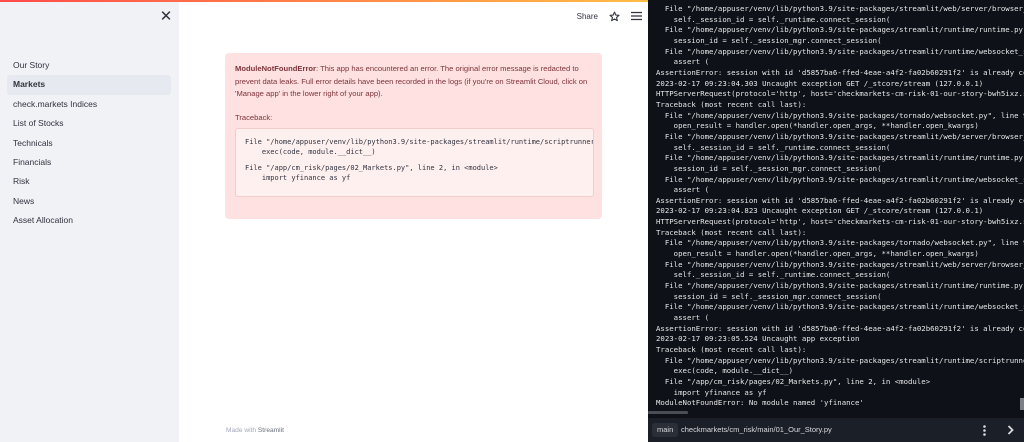 This screenshot has height=442, width=1024. What do you see at coordinates (275, 68) in the screenshot?
I see `error-name: ModuleNotFoundError` at bounding box center [275, 68].